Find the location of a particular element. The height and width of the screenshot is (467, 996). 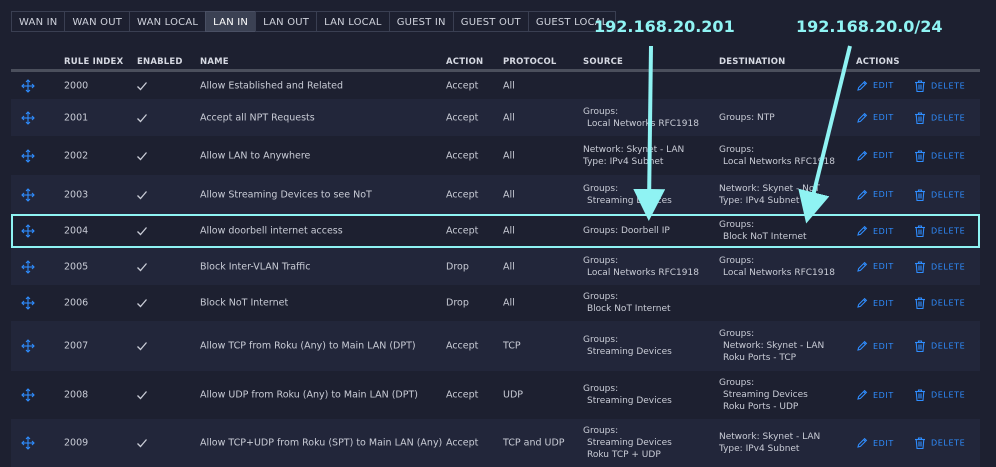

destination-line: Streaming Devices is located at coordinates (765, 395).